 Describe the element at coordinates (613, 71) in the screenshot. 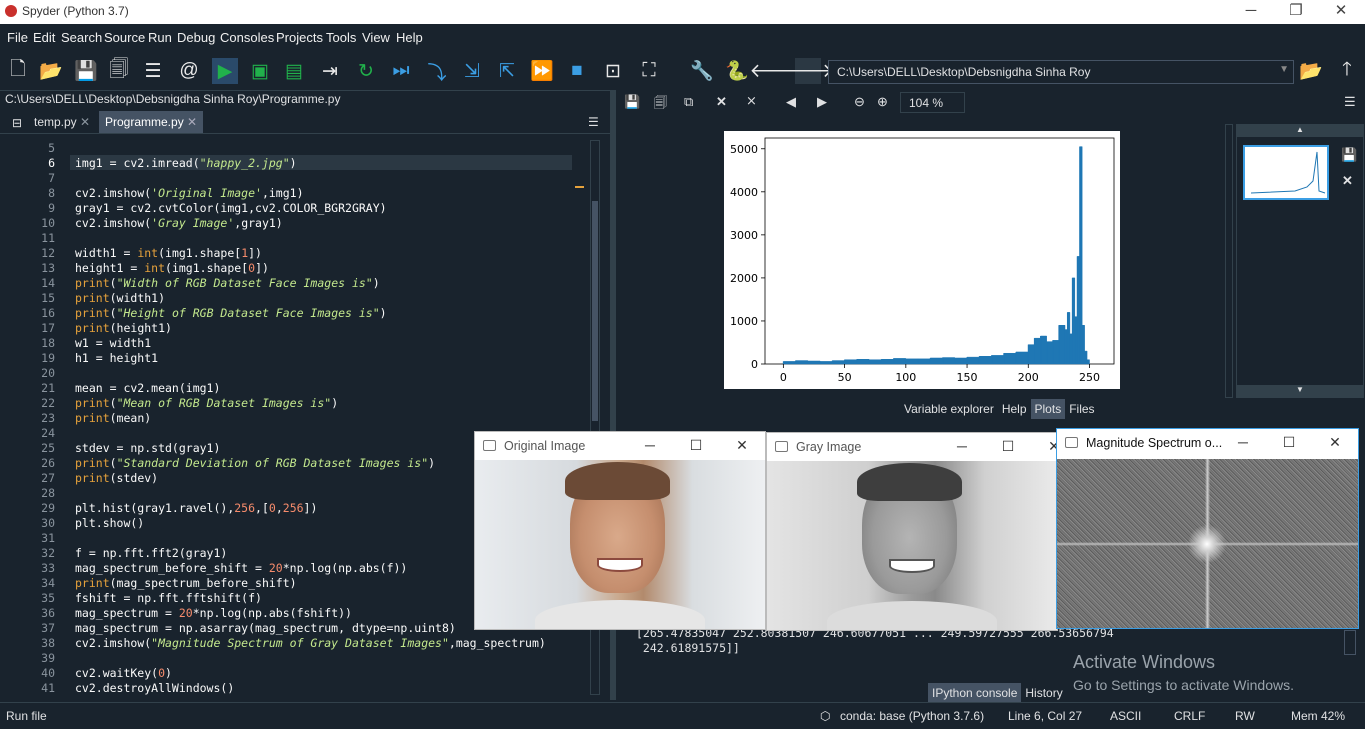

I see `maximize-pane-icon: ⊡` at that location.